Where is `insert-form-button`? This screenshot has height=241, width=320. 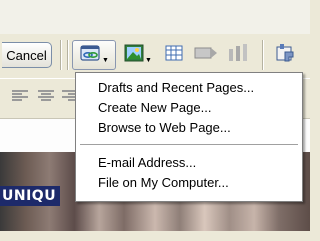
insert-form-button is located at coordinates (206, 55).